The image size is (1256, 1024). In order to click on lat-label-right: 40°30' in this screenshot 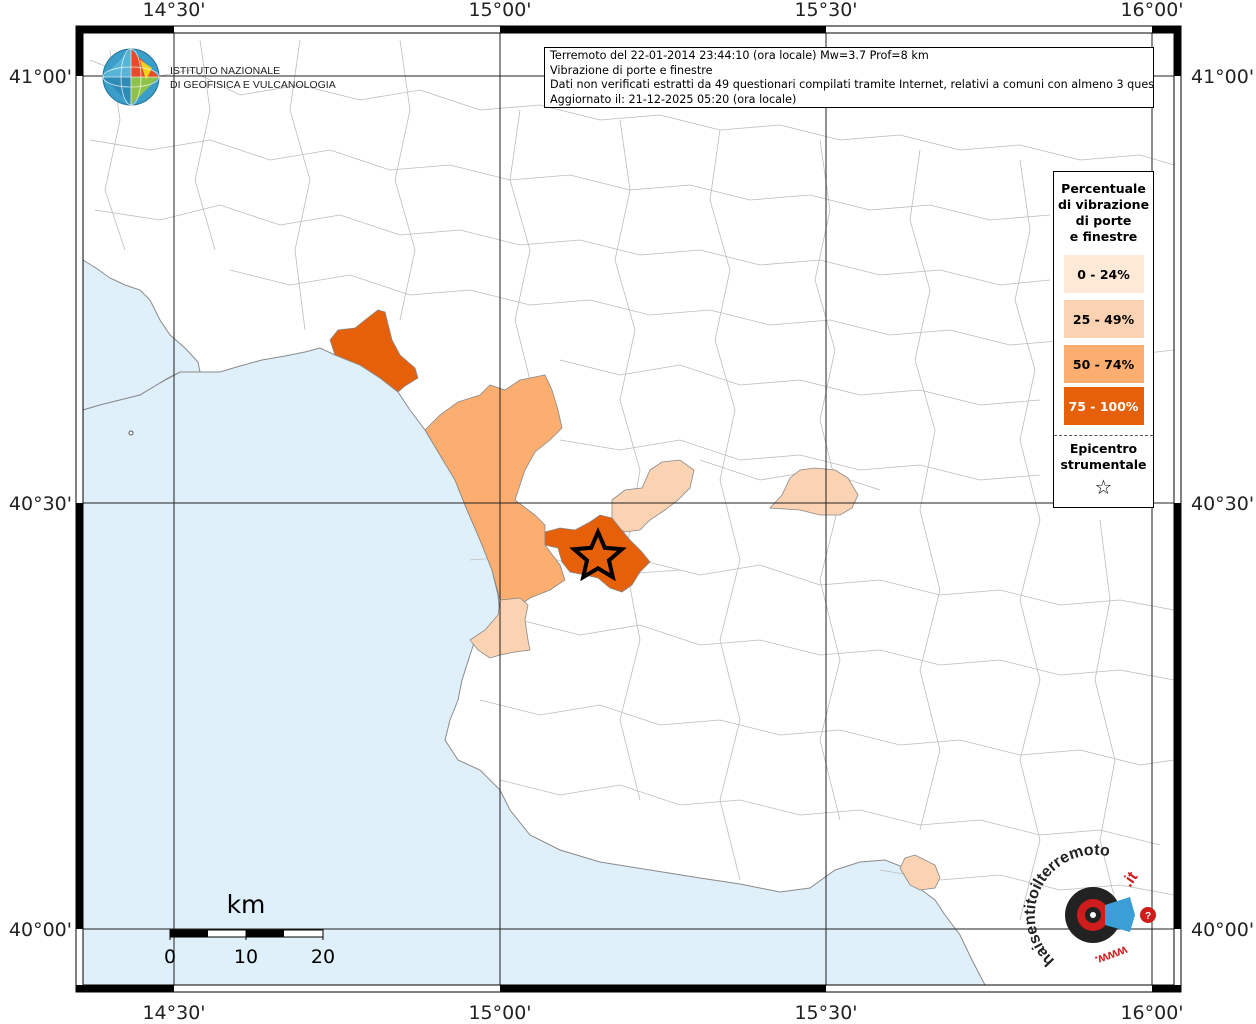, I will do `click(1222, 504)`.